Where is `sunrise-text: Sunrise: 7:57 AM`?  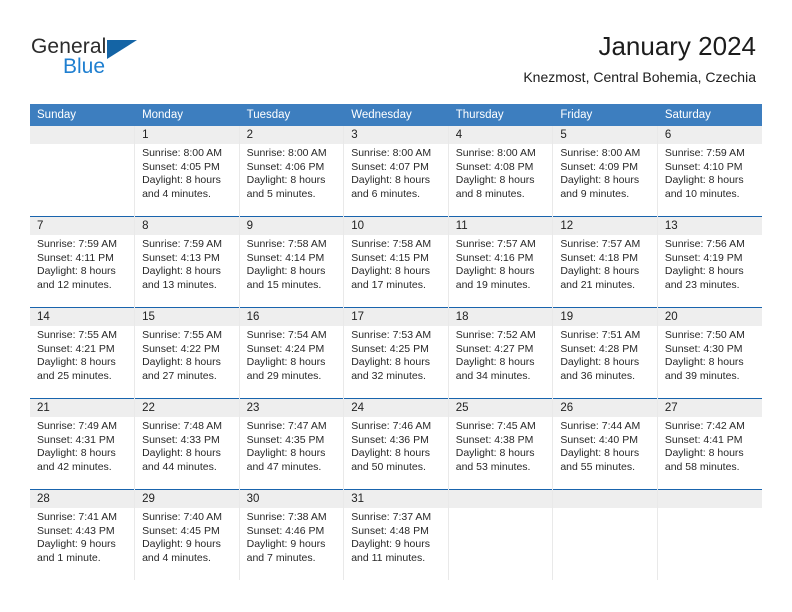
sunrise-text: Sunrise: 7:57 AM is located at coordinates (600, 244).